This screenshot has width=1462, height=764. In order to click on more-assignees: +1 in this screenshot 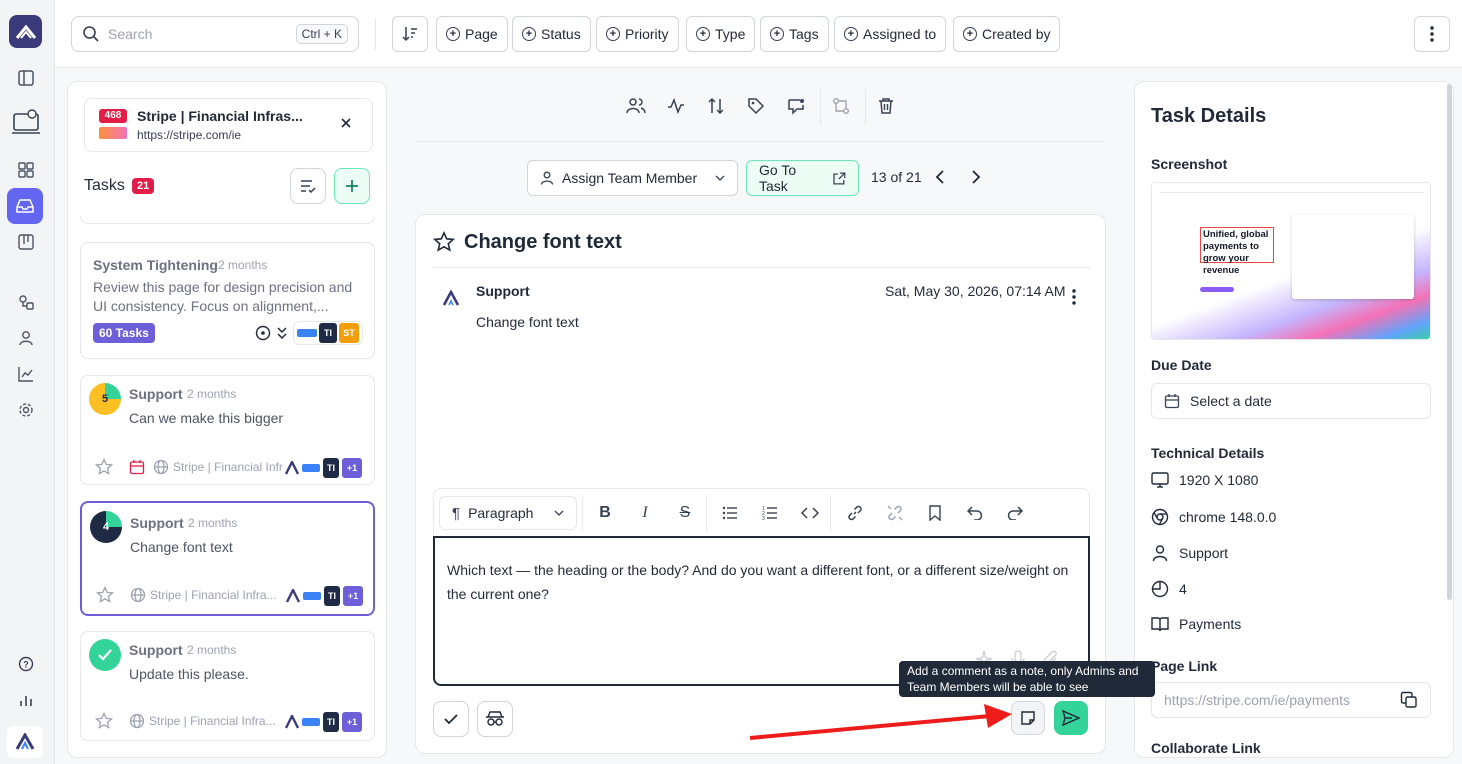, I will do `click(352, 722)`.